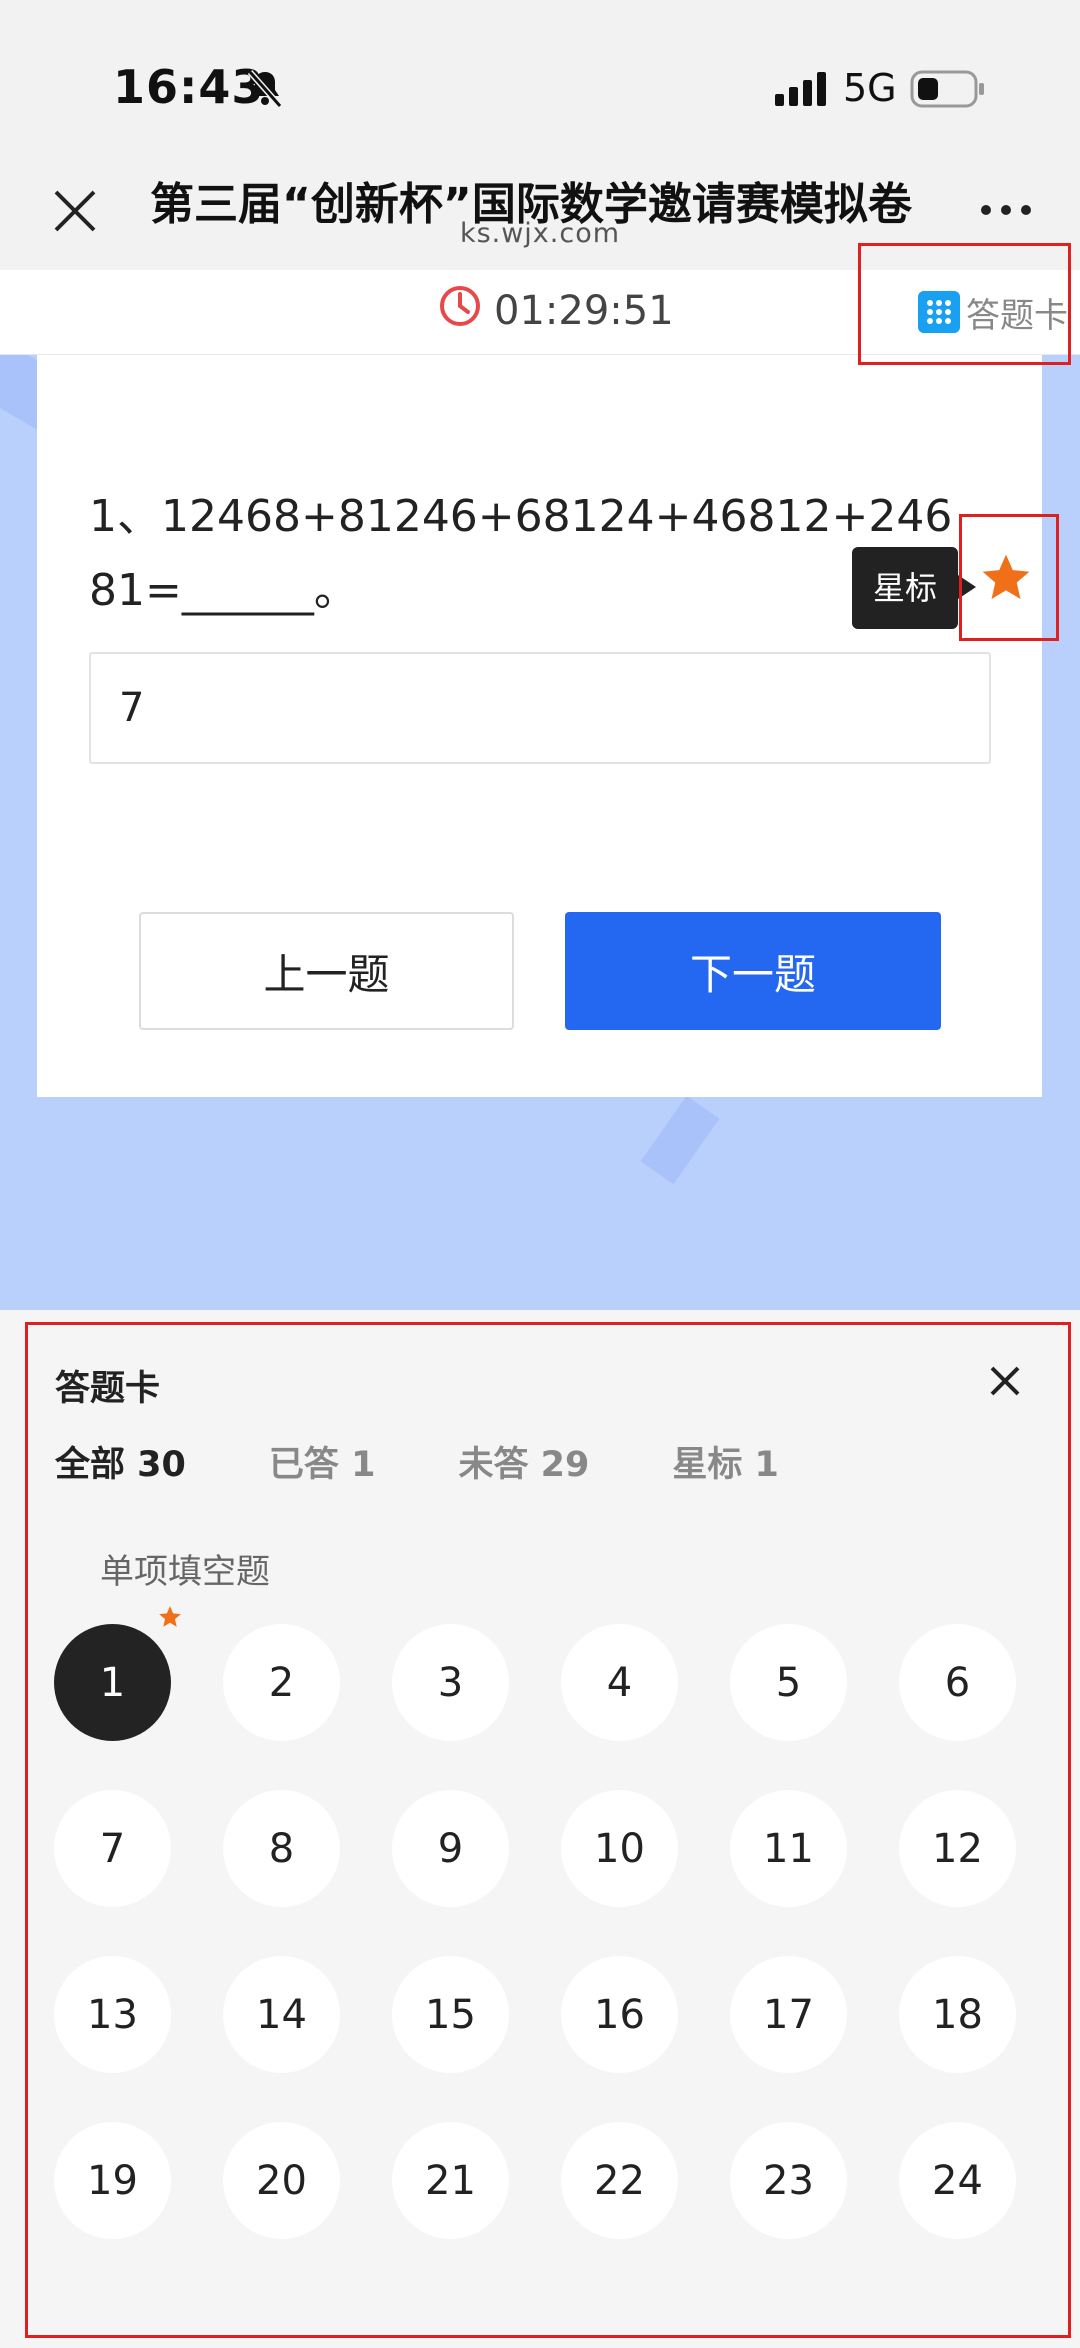 The width and height of the screenshot is (1080, 2348). What do you see at coordinates (939, 312) in the screenshot?
I see `grid-icon` at bounding box center [939, 312].